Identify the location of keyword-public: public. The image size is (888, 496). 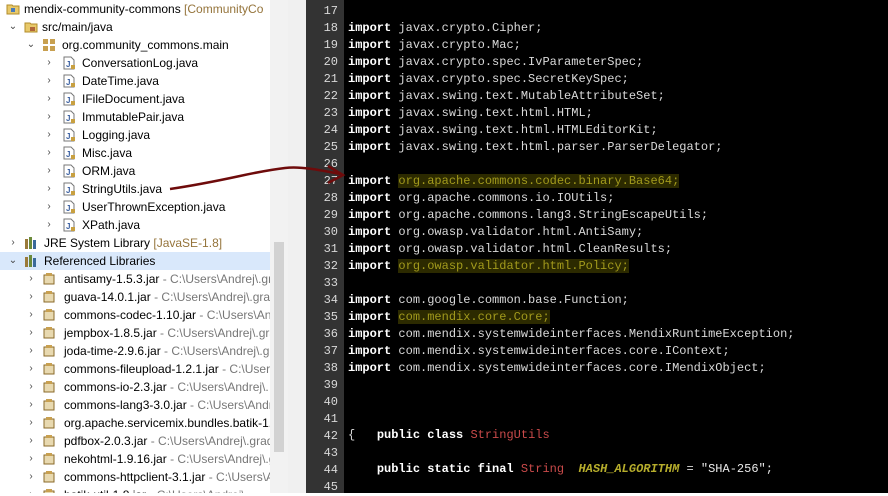
(398, 435).